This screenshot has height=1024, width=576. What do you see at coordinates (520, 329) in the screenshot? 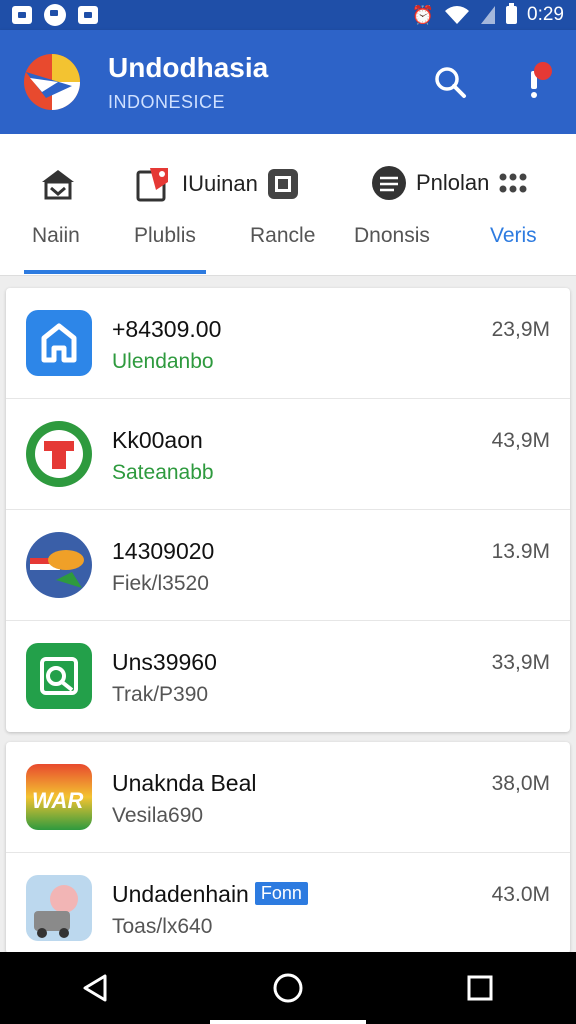
I see `app-size: 23,9M` at bounding box center [520, 329].